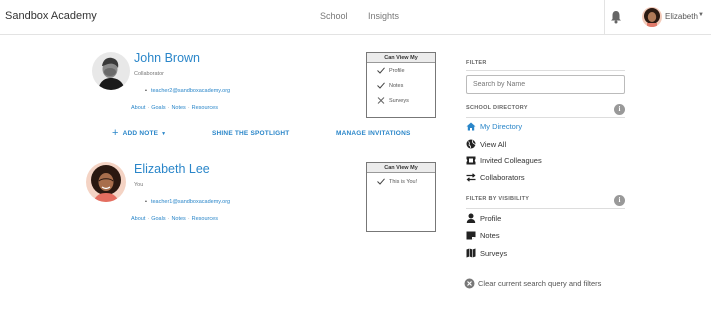 The image size is (711, 309). I want to click on bell-icon, so click(616, 17).